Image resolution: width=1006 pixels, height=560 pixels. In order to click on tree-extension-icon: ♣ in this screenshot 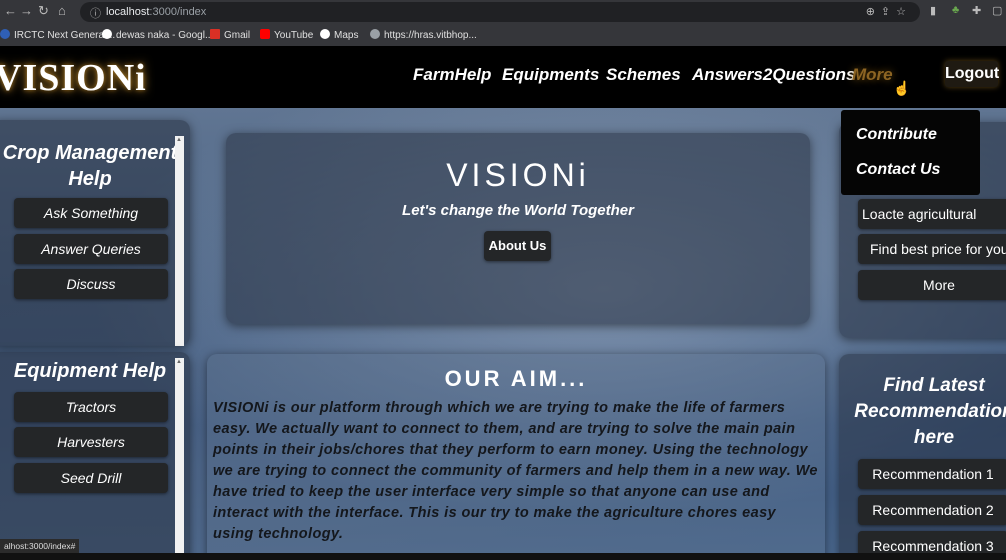, I will do `click(955, 10)`.